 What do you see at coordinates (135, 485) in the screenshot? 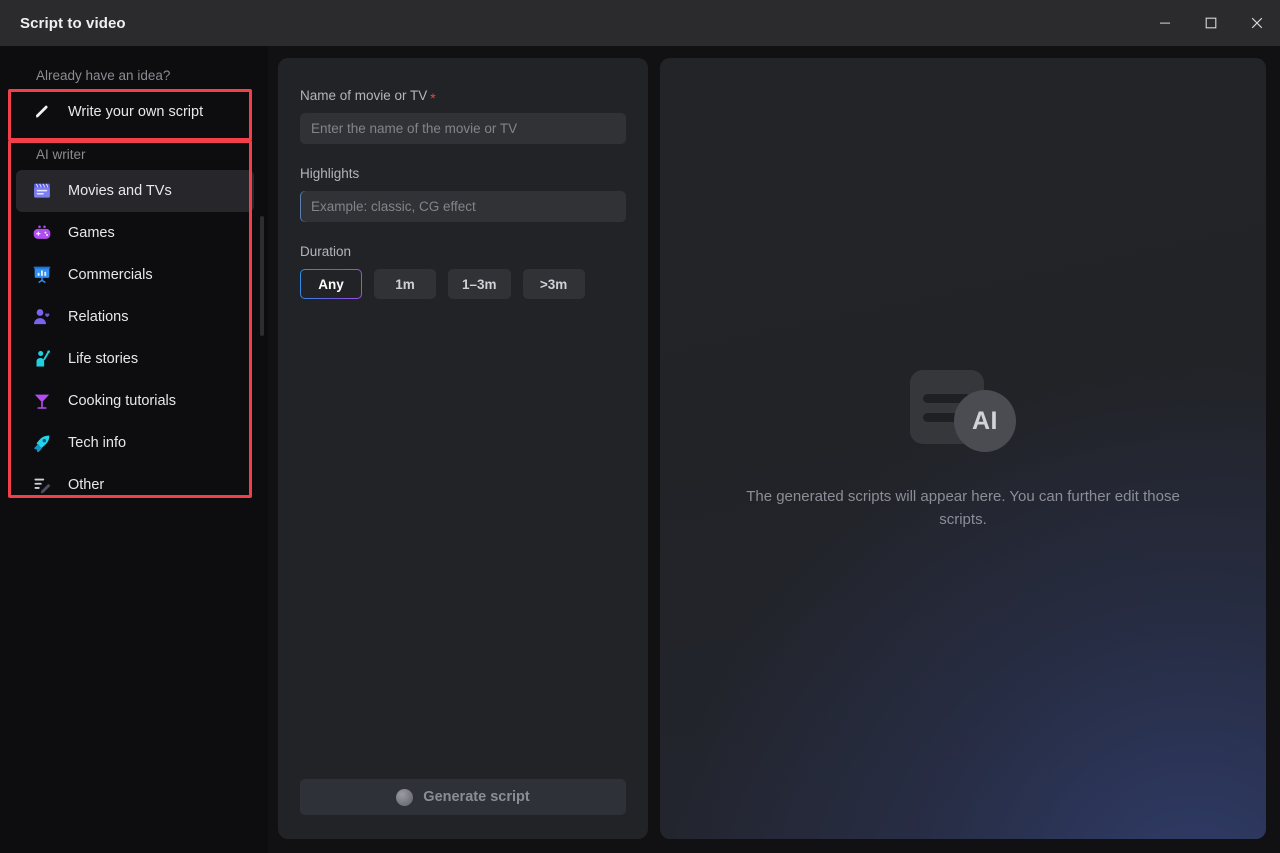
I see `sidebar-item-other: Other` at bounding box center [135, 485].